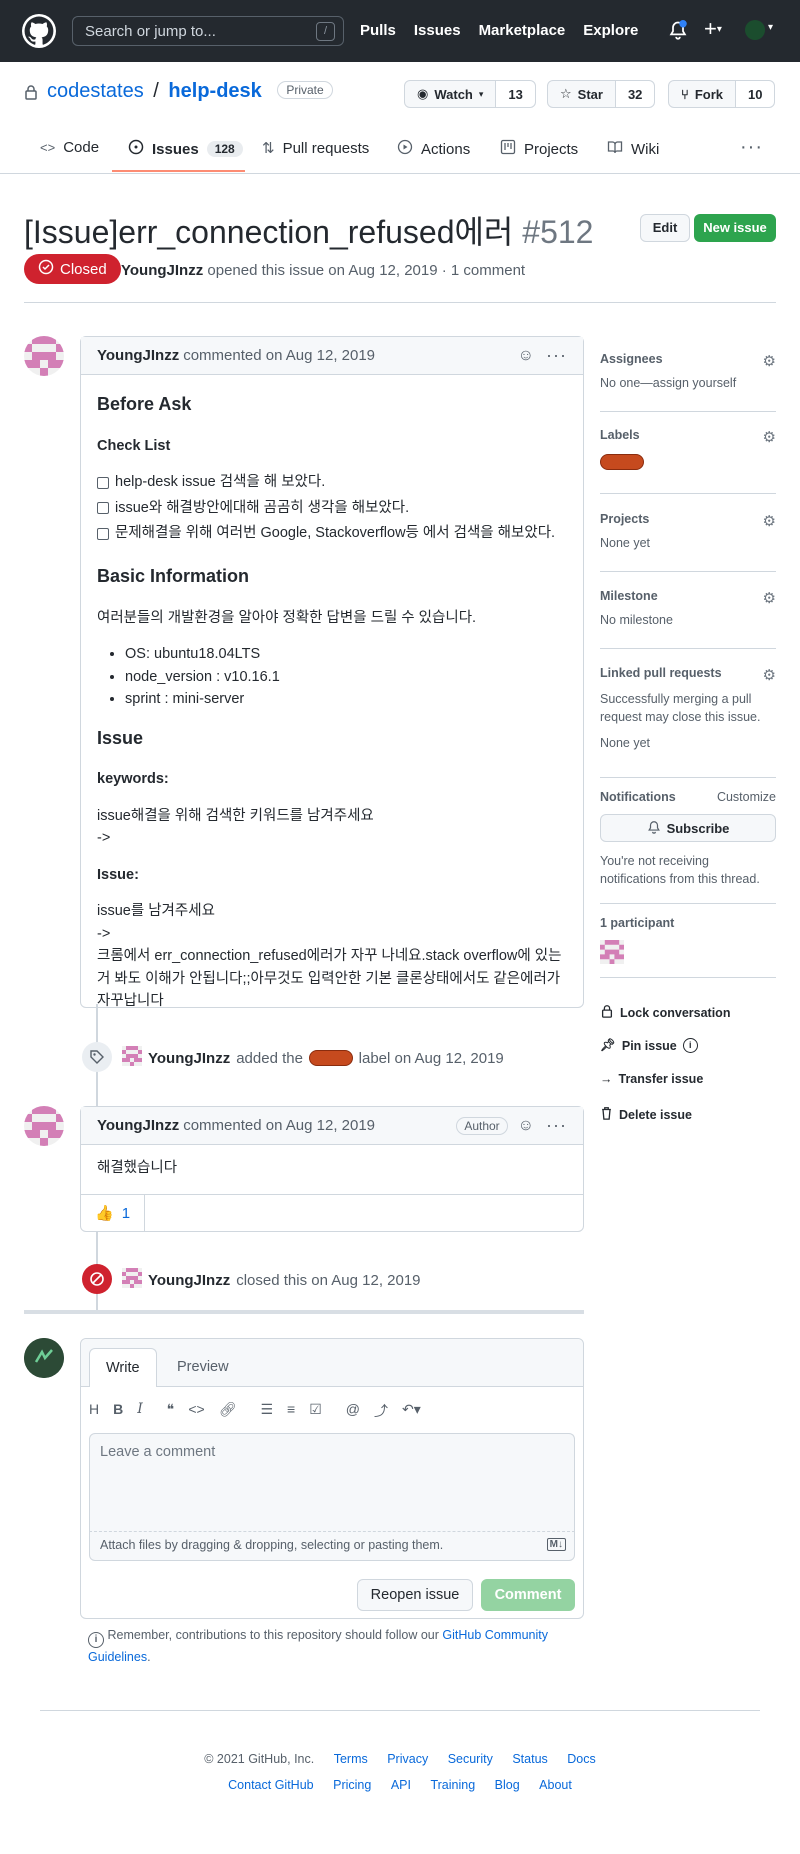  What do you see at coordinates (401, 1785) in the screenshot?
I see `footer-link: API` at bounding box center [401, 1785].